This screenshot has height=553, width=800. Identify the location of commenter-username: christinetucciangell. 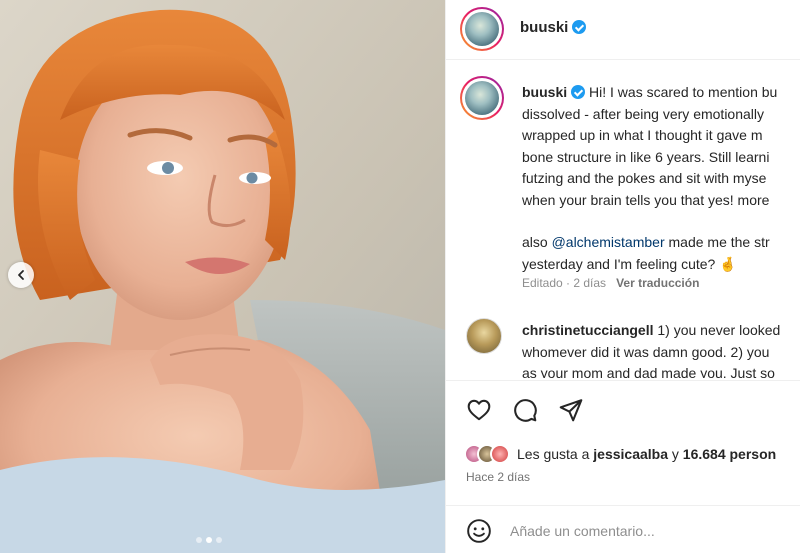
(587, 330).